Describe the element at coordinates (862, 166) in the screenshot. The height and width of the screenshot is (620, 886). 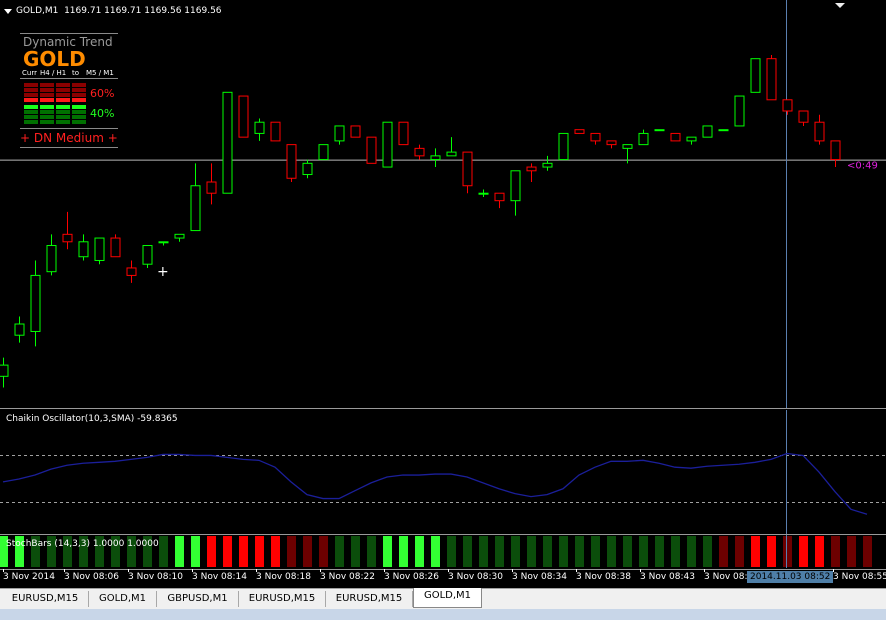
I see `price-countdown-label: <0:49` at that location.